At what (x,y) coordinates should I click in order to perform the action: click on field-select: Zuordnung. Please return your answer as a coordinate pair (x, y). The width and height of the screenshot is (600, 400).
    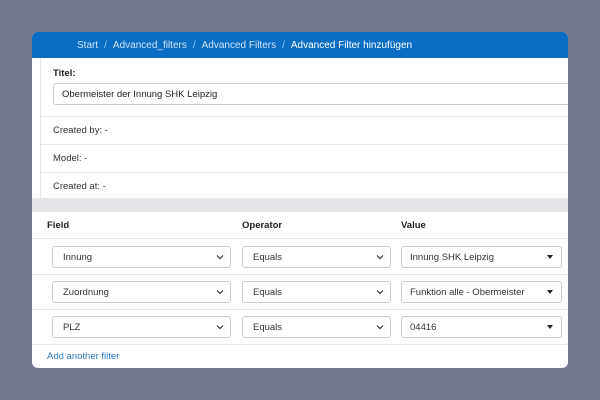
    Looking at the image, I should click on (141, 292).